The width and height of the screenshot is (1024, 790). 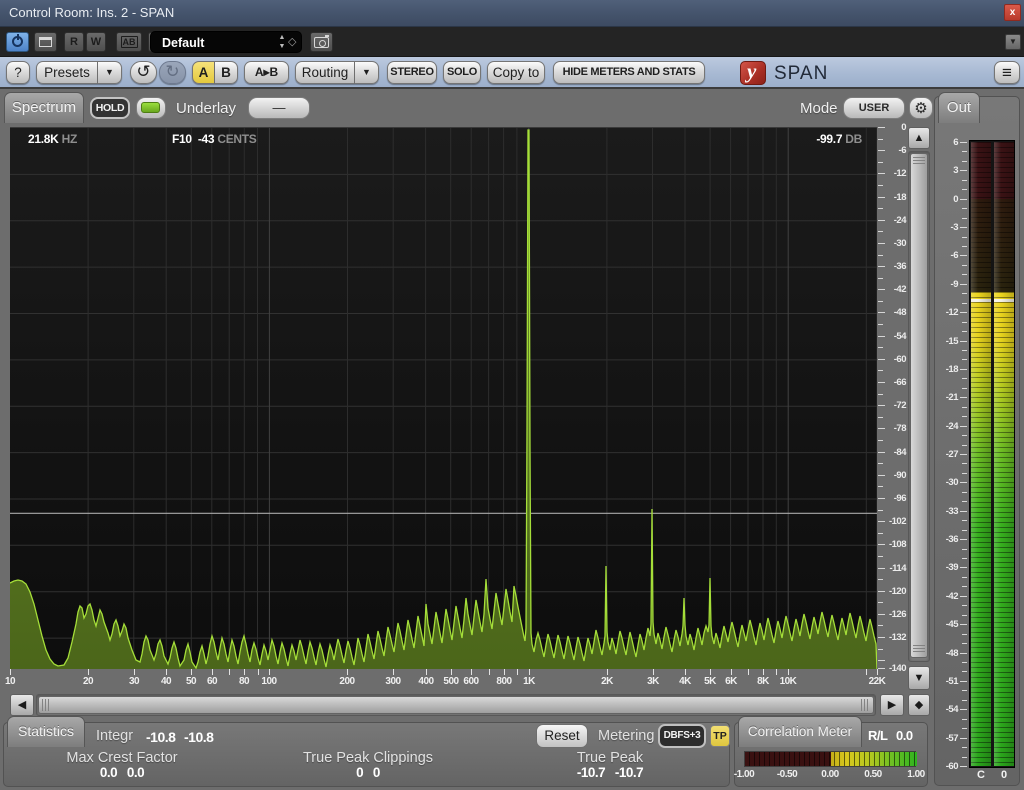 What do you see at coordinates (279, 108) in the screenshot?
I see `underlay-select: —` at bounding box center [279, 108].